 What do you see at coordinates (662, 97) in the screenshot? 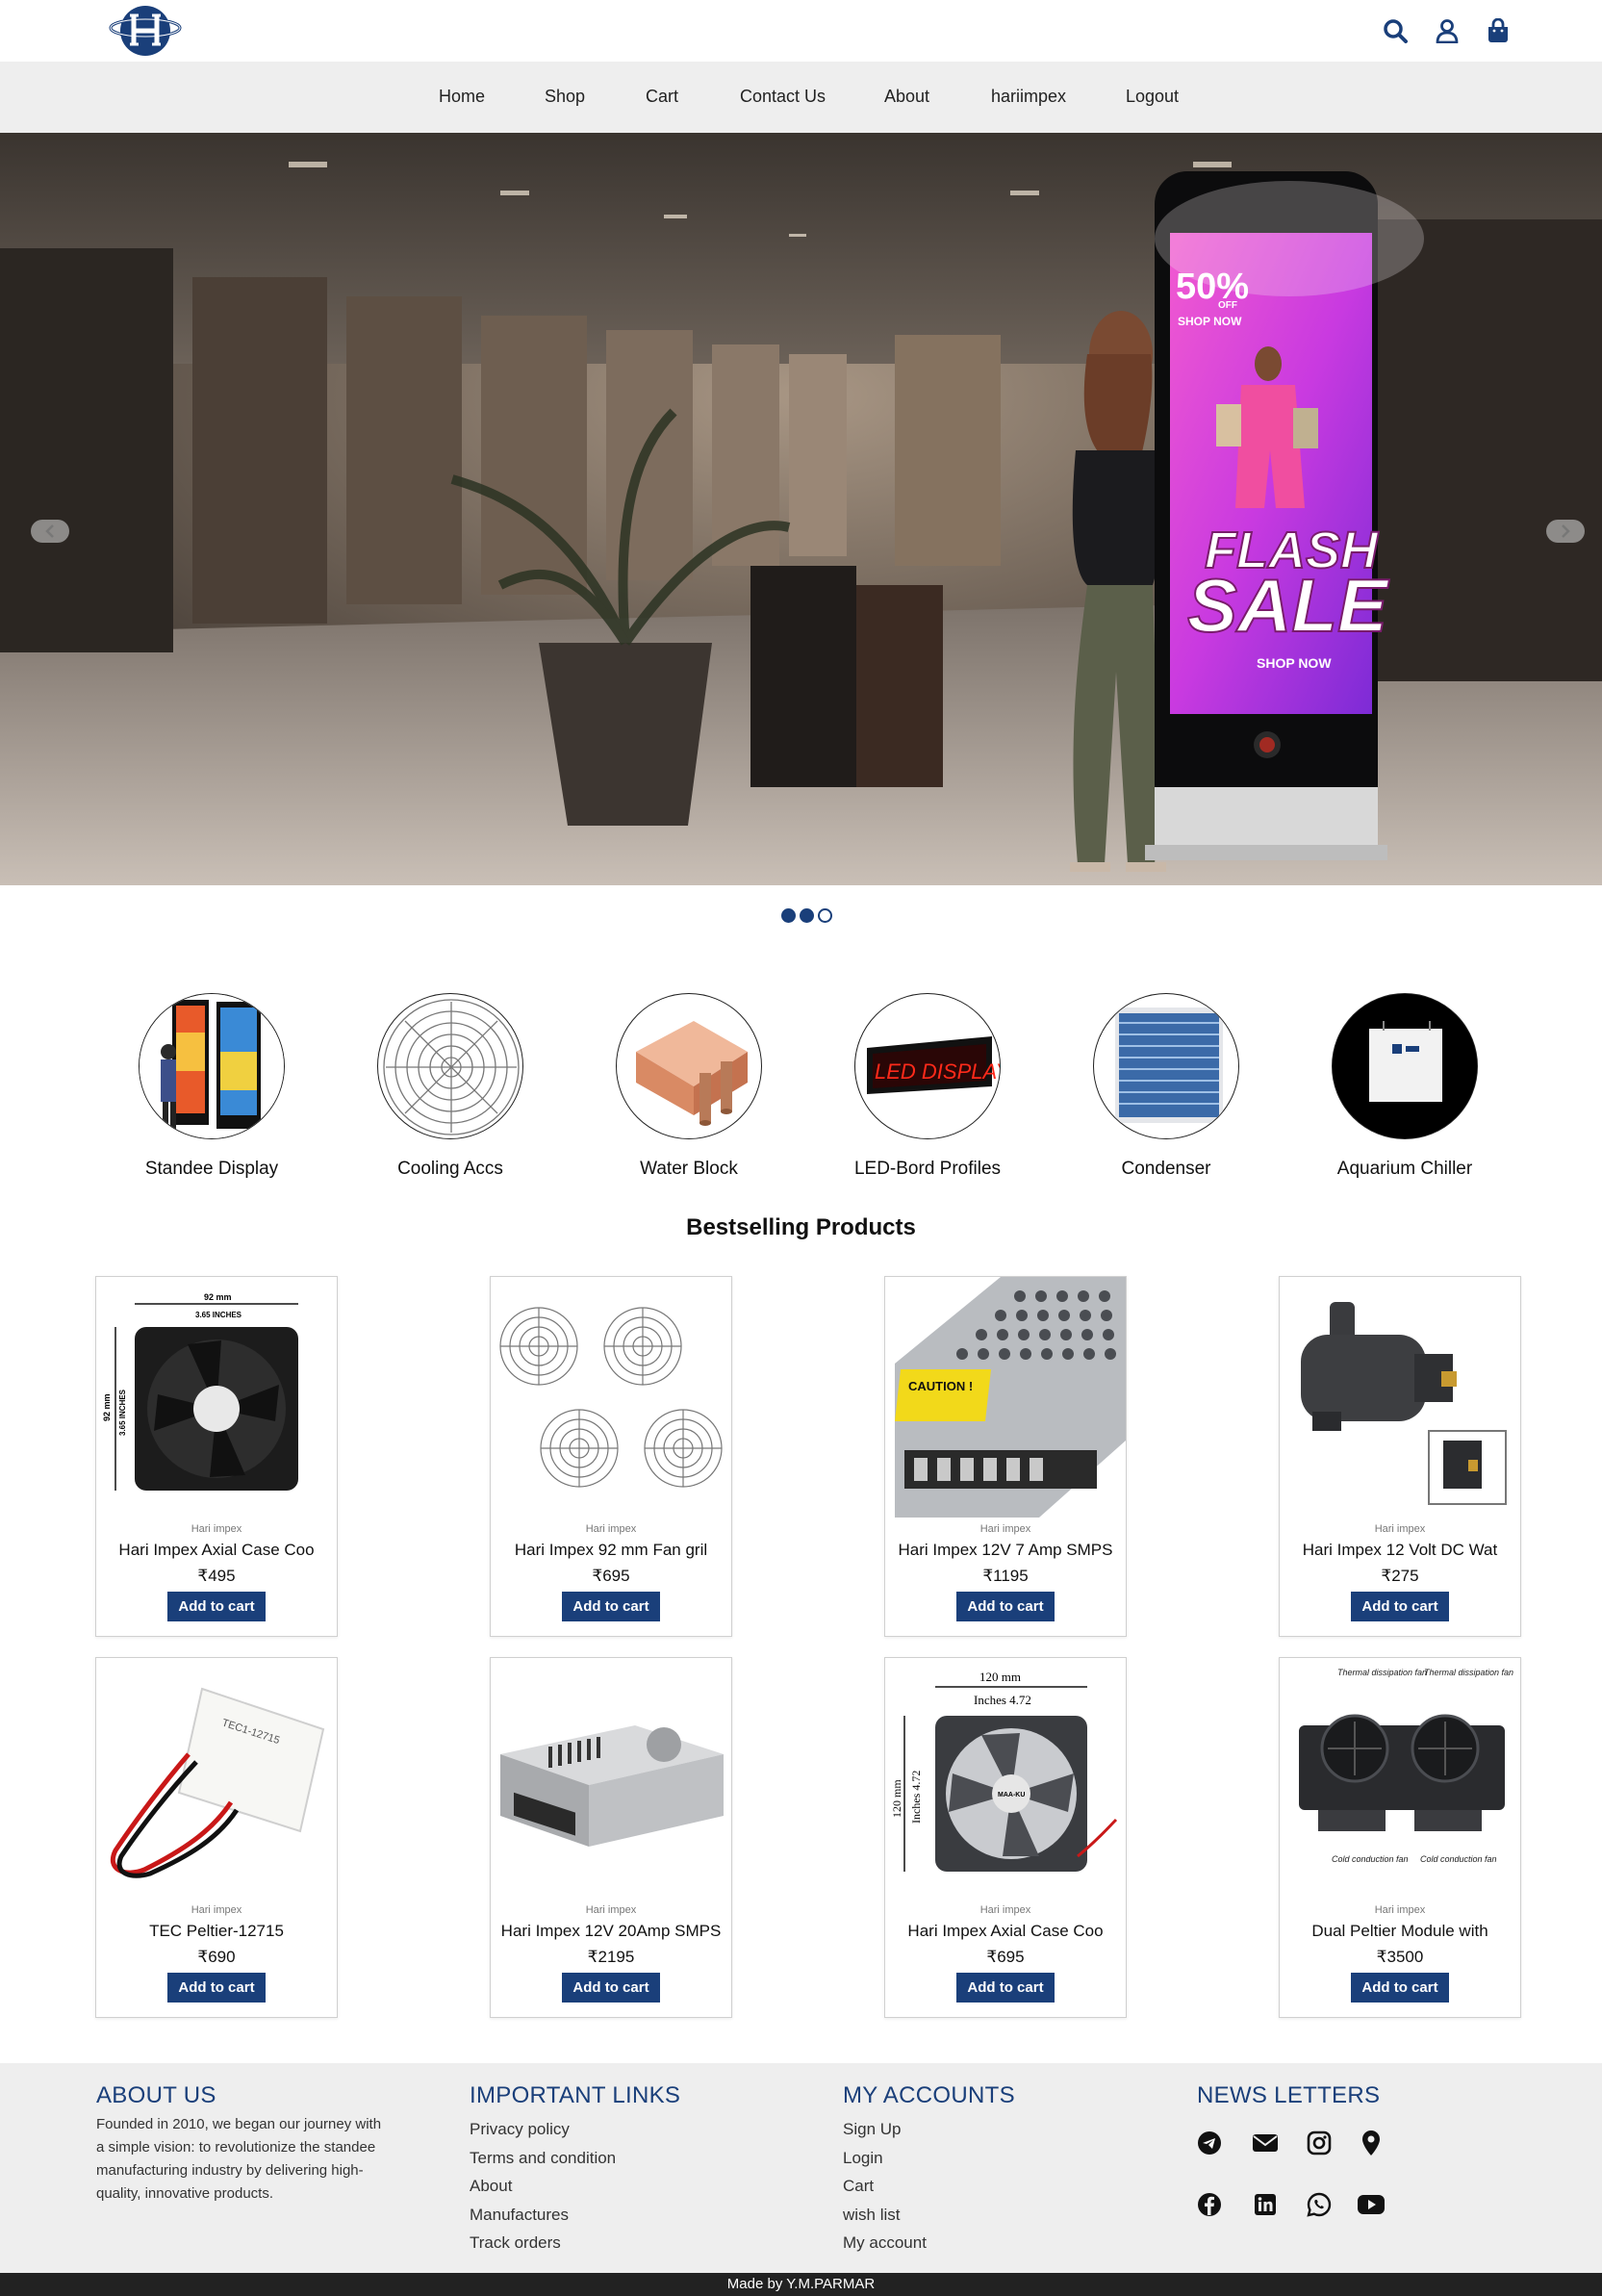
I see `nav-cart: Cart` at bounding box center [662, 97].